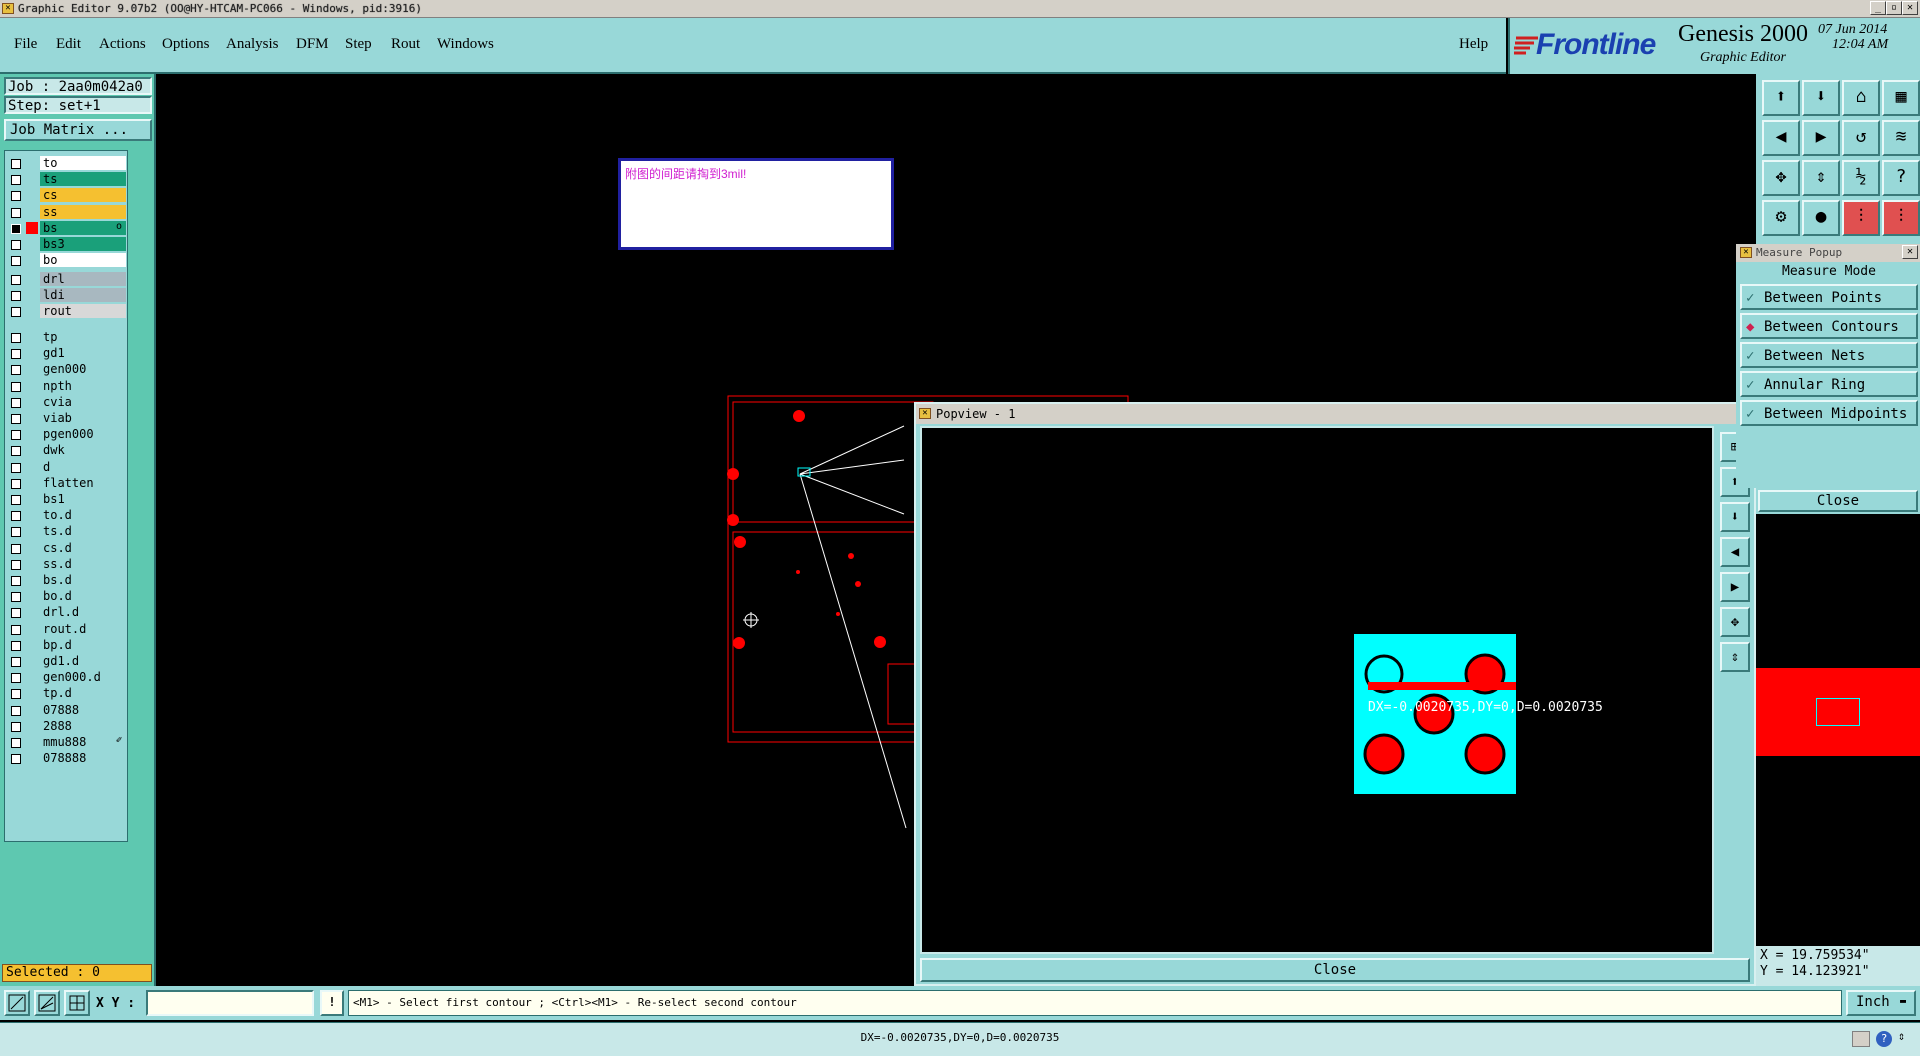 The width and height of the screenshot is (1920, 1056). What do you see at coordinates (83, 260) in the screenshot?
I see `layer-name: bo` at bounding box center [83, 260].